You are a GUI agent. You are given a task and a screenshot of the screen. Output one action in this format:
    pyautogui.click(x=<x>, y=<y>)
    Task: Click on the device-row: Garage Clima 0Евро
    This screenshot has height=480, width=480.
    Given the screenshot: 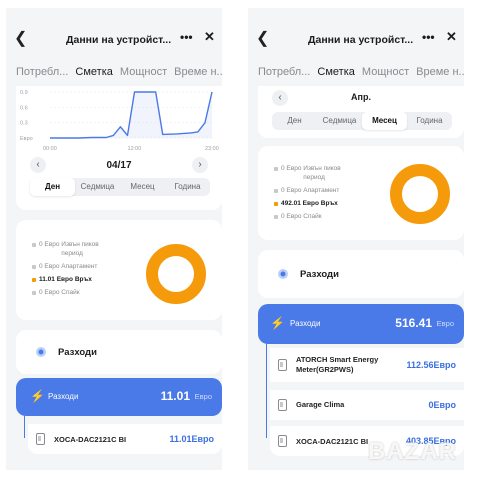 What is the action you would take?
    pyautogui.click(x=367, y=405)
    